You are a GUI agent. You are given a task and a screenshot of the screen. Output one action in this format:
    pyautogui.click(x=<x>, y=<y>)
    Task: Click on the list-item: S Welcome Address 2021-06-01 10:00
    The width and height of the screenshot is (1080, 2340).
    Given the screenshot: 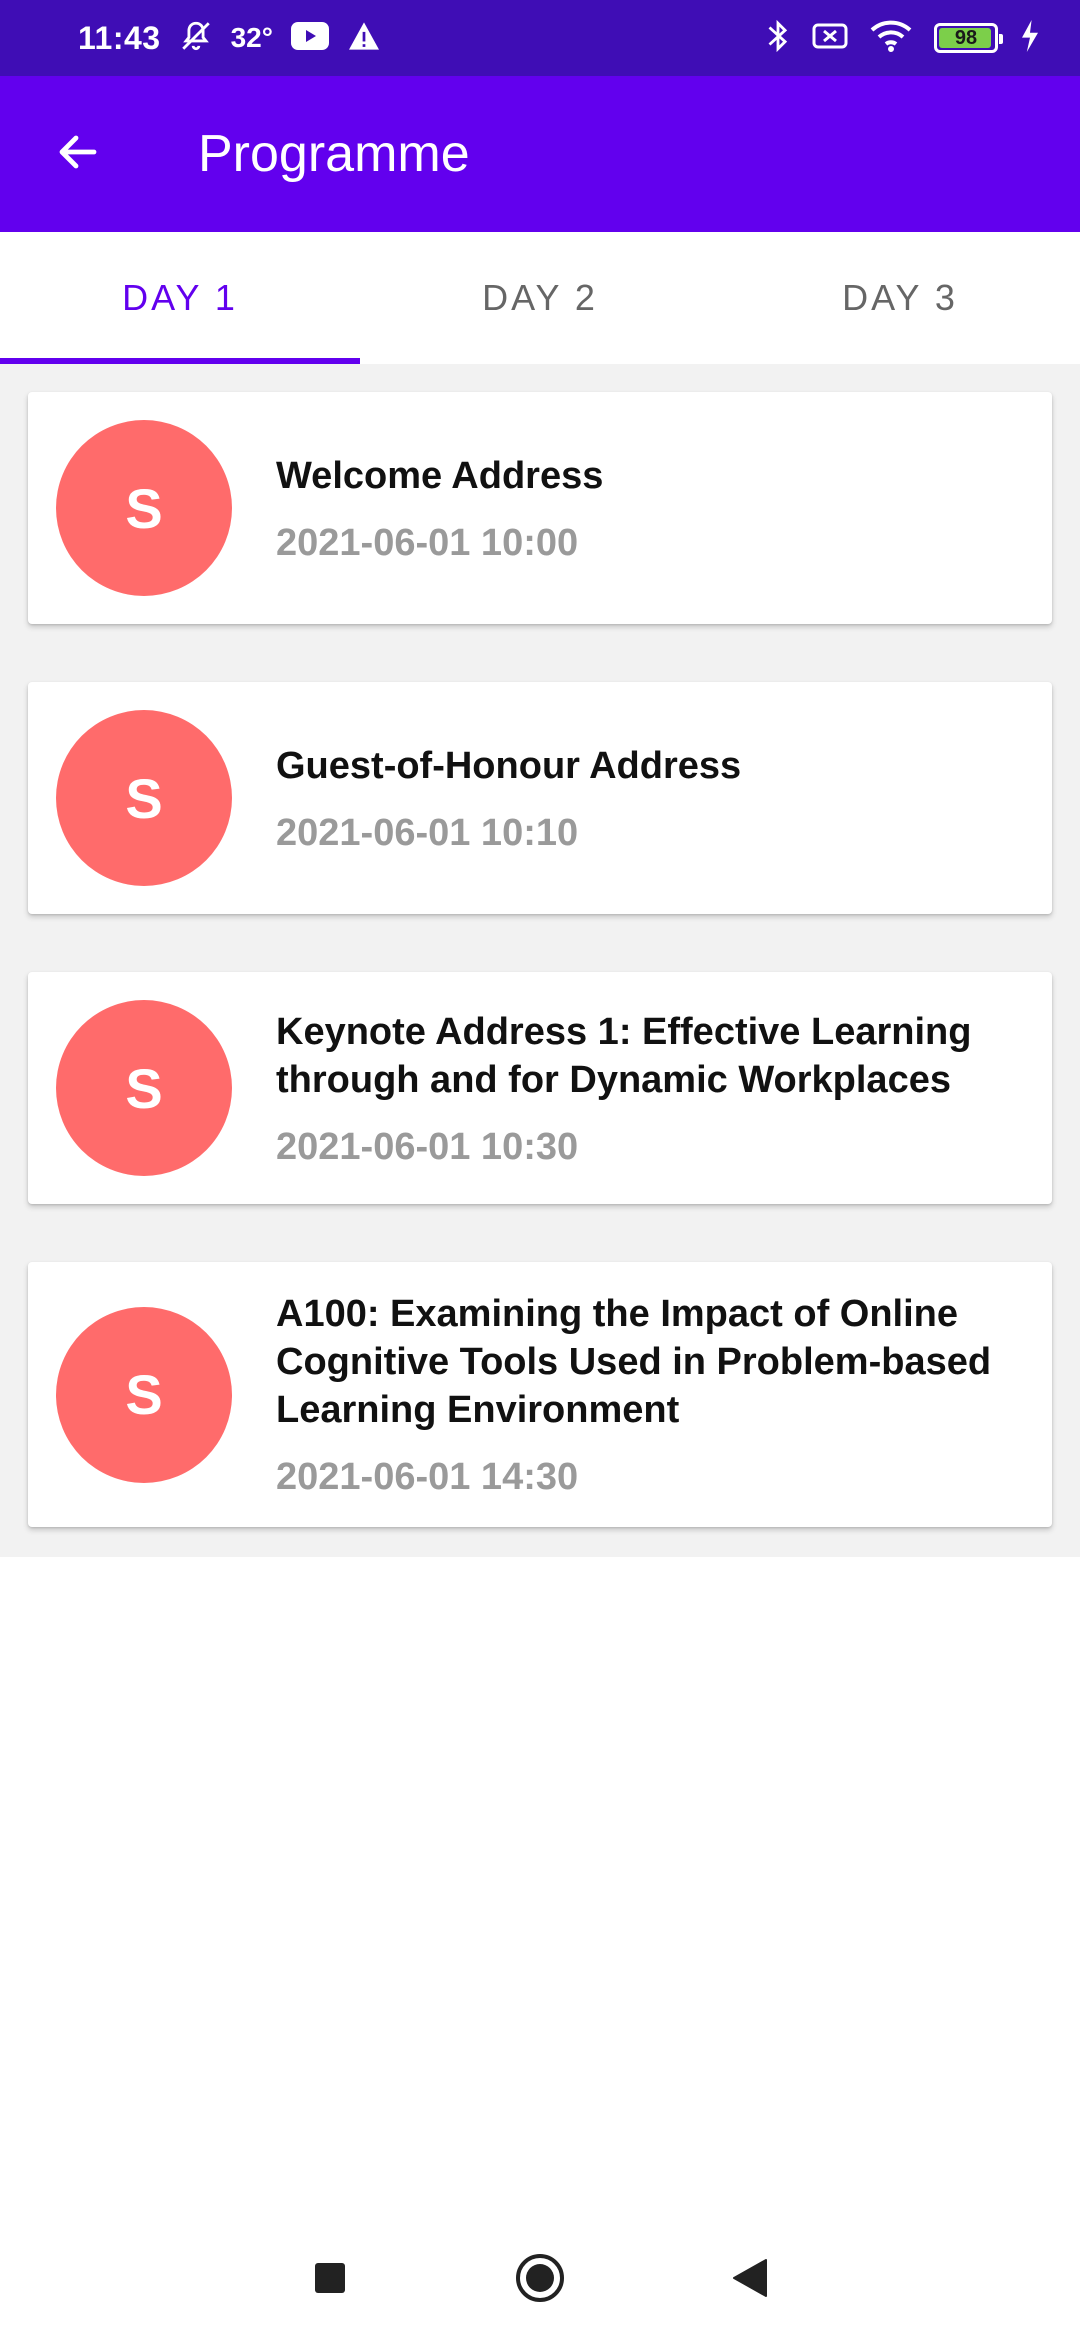 What is the action you would take?
    pyautogui.click(x=540, y=509)
    